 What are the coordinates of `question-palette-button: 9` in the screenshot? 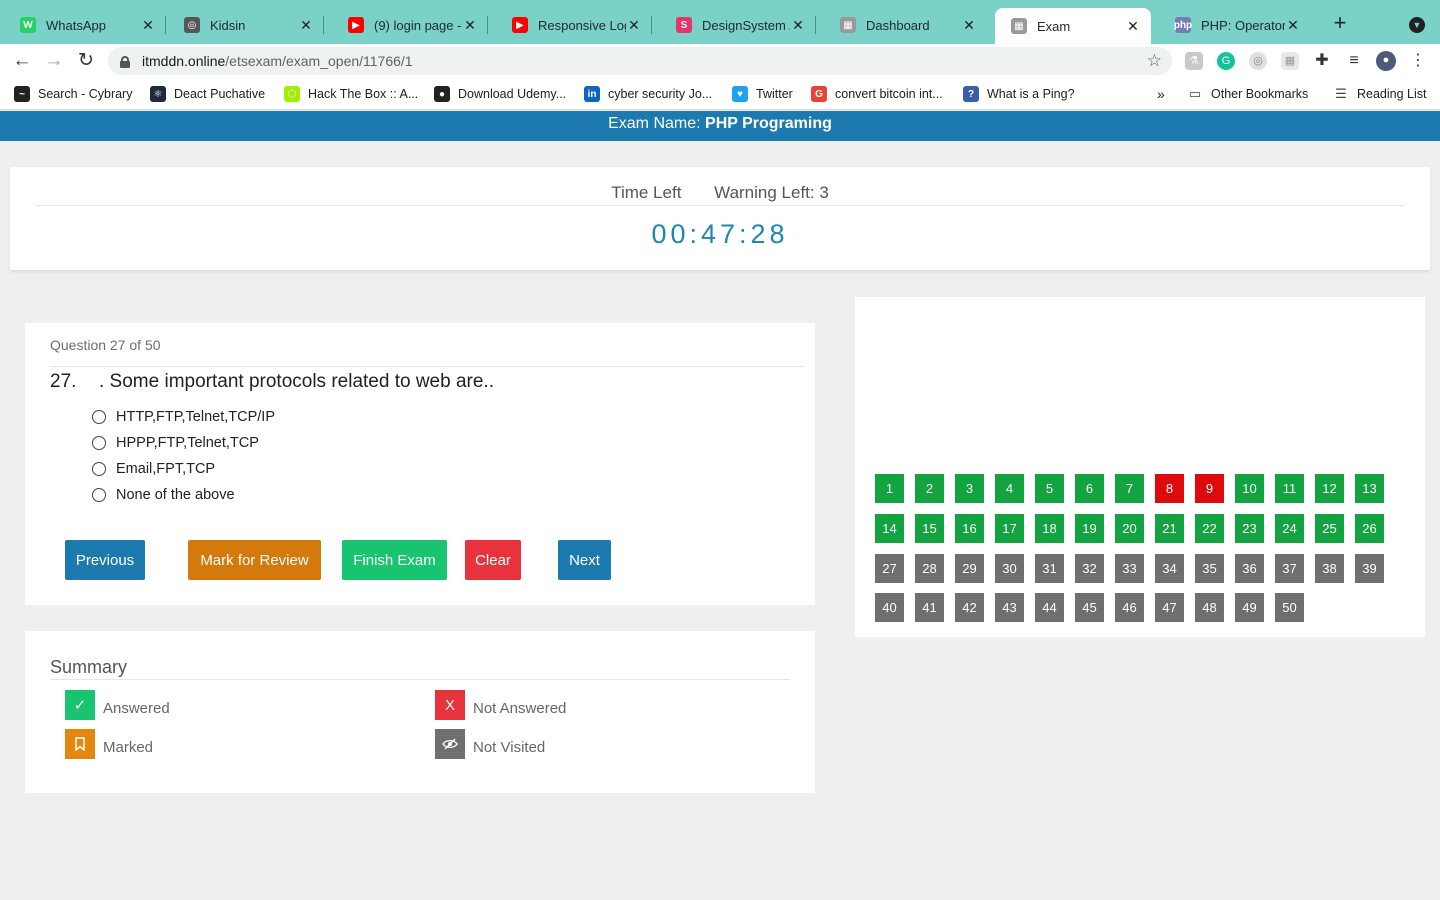 It's located at (1209, 488).